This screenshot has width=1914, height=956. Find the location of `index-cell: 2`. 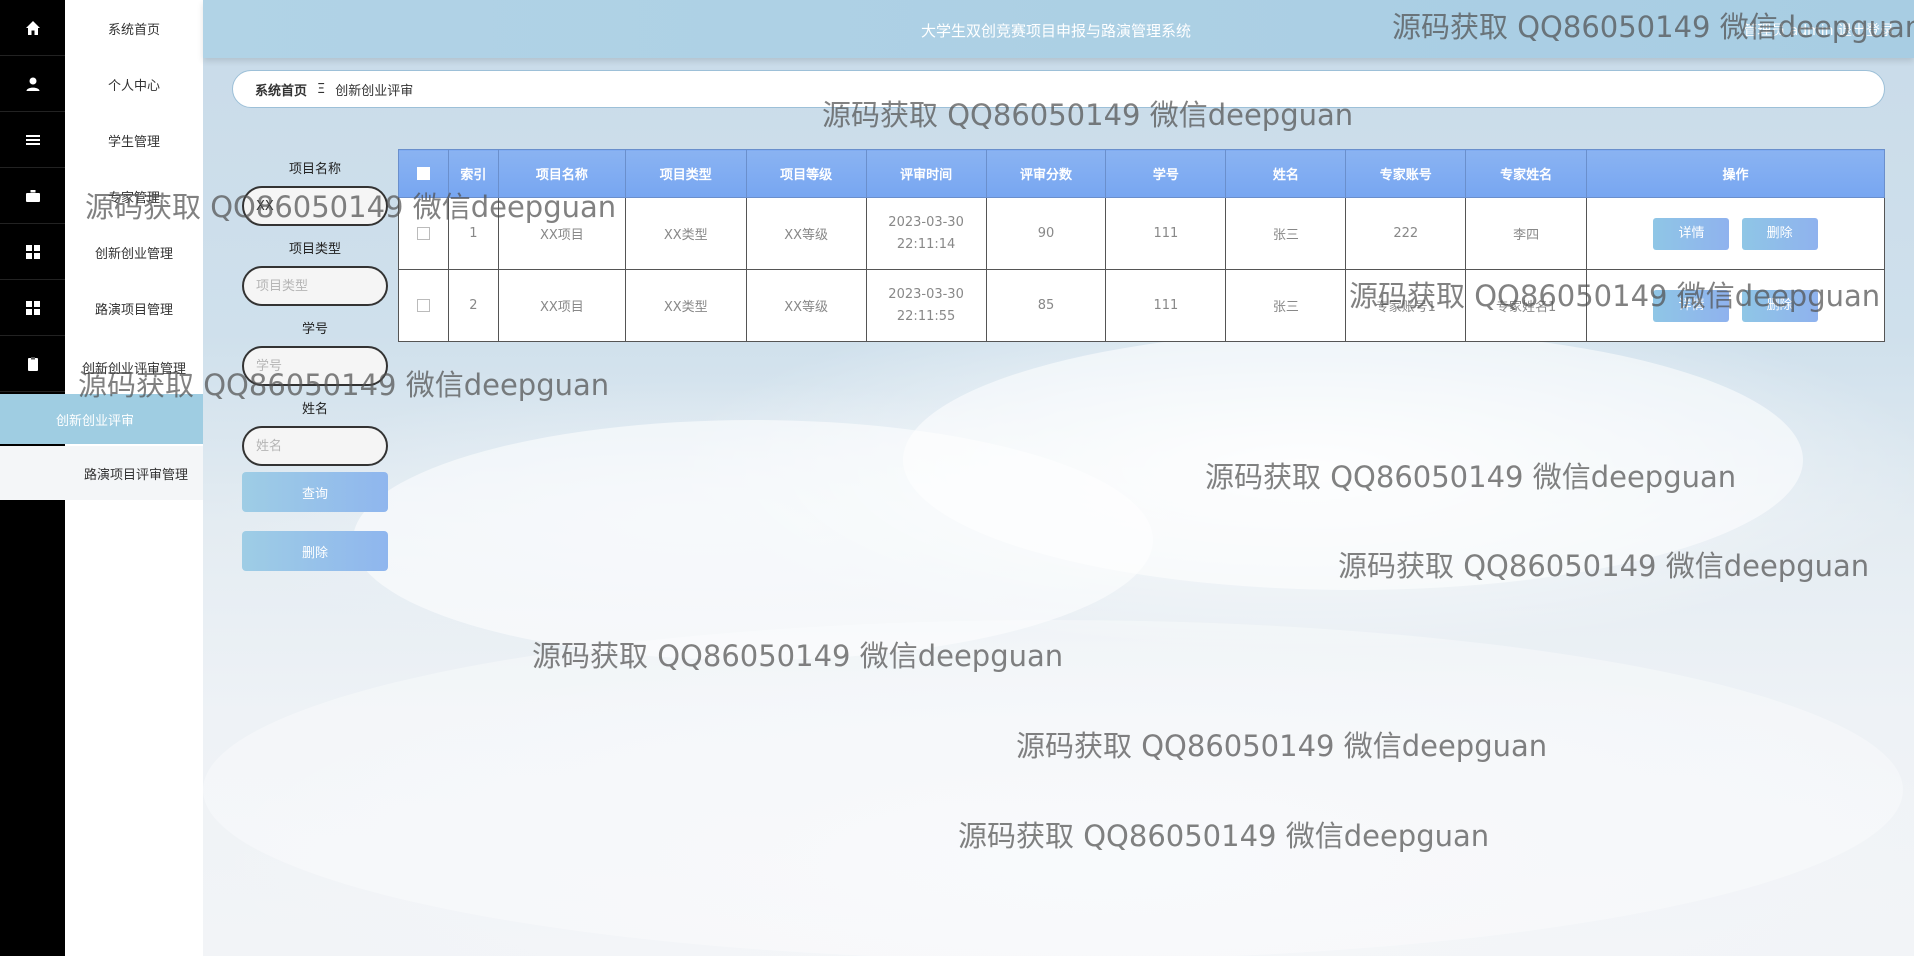

index-cell: 2 is located at coordinates (473, 305).